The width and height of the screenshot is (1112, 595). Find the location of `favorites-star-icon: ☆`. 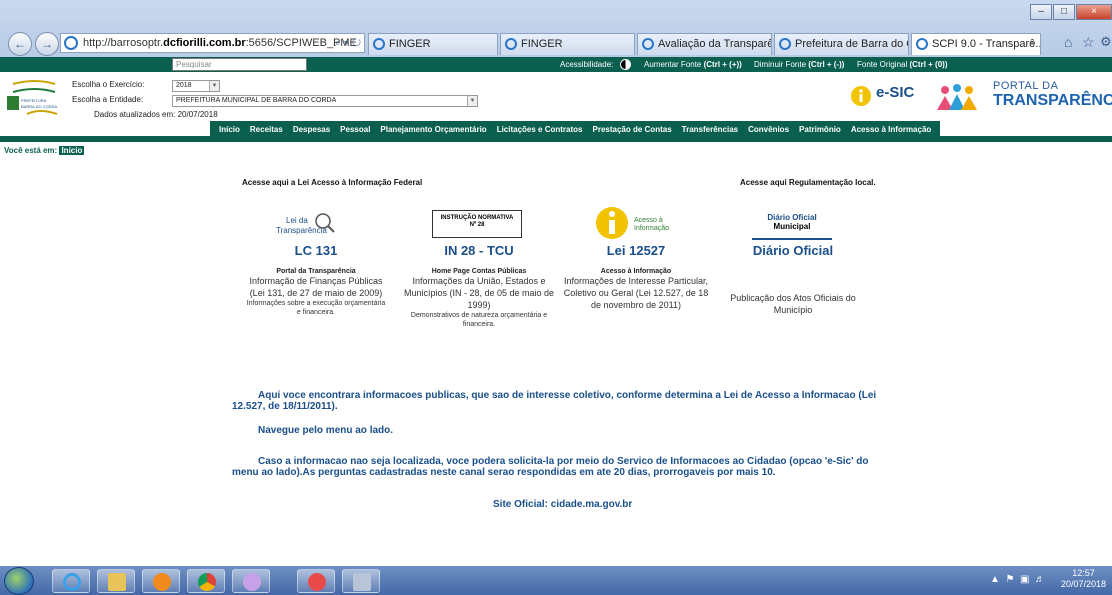

favorites-star-icon: ☆ is located at coordinates (1088, 42).